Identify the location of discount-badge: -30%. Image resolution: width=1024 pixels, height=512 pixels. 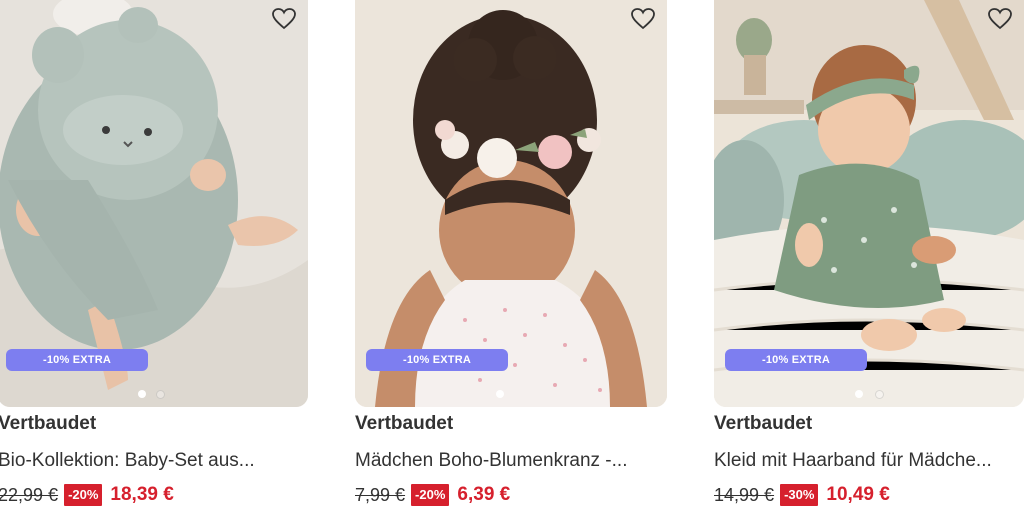
(799, 495).